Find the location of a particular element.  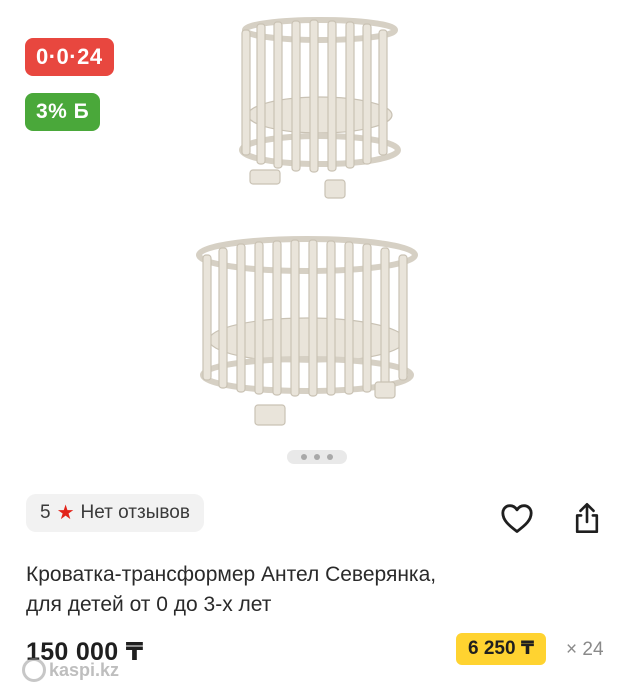

gallery-pagination is located at coordinates (317, 457).